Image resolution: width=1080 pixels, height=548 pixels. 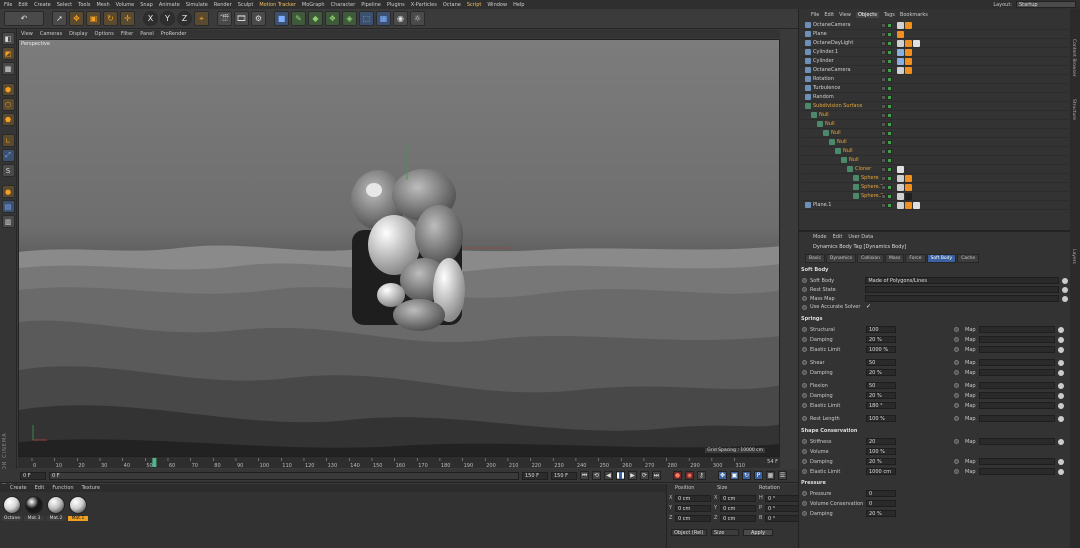 What do you see at coordinates (935, 106) in the screenshot?
I see `object-row: Subdivision Surface` at bounding box center [935, 106].